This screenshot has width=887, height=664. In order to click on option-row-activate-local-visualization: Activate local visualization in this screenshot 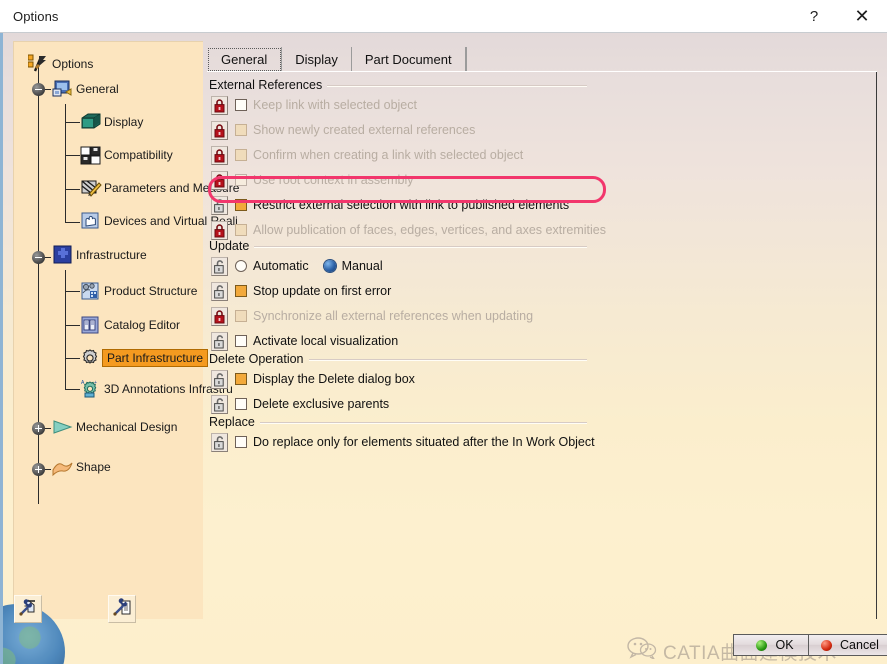, I will do `click(304, 341)`.